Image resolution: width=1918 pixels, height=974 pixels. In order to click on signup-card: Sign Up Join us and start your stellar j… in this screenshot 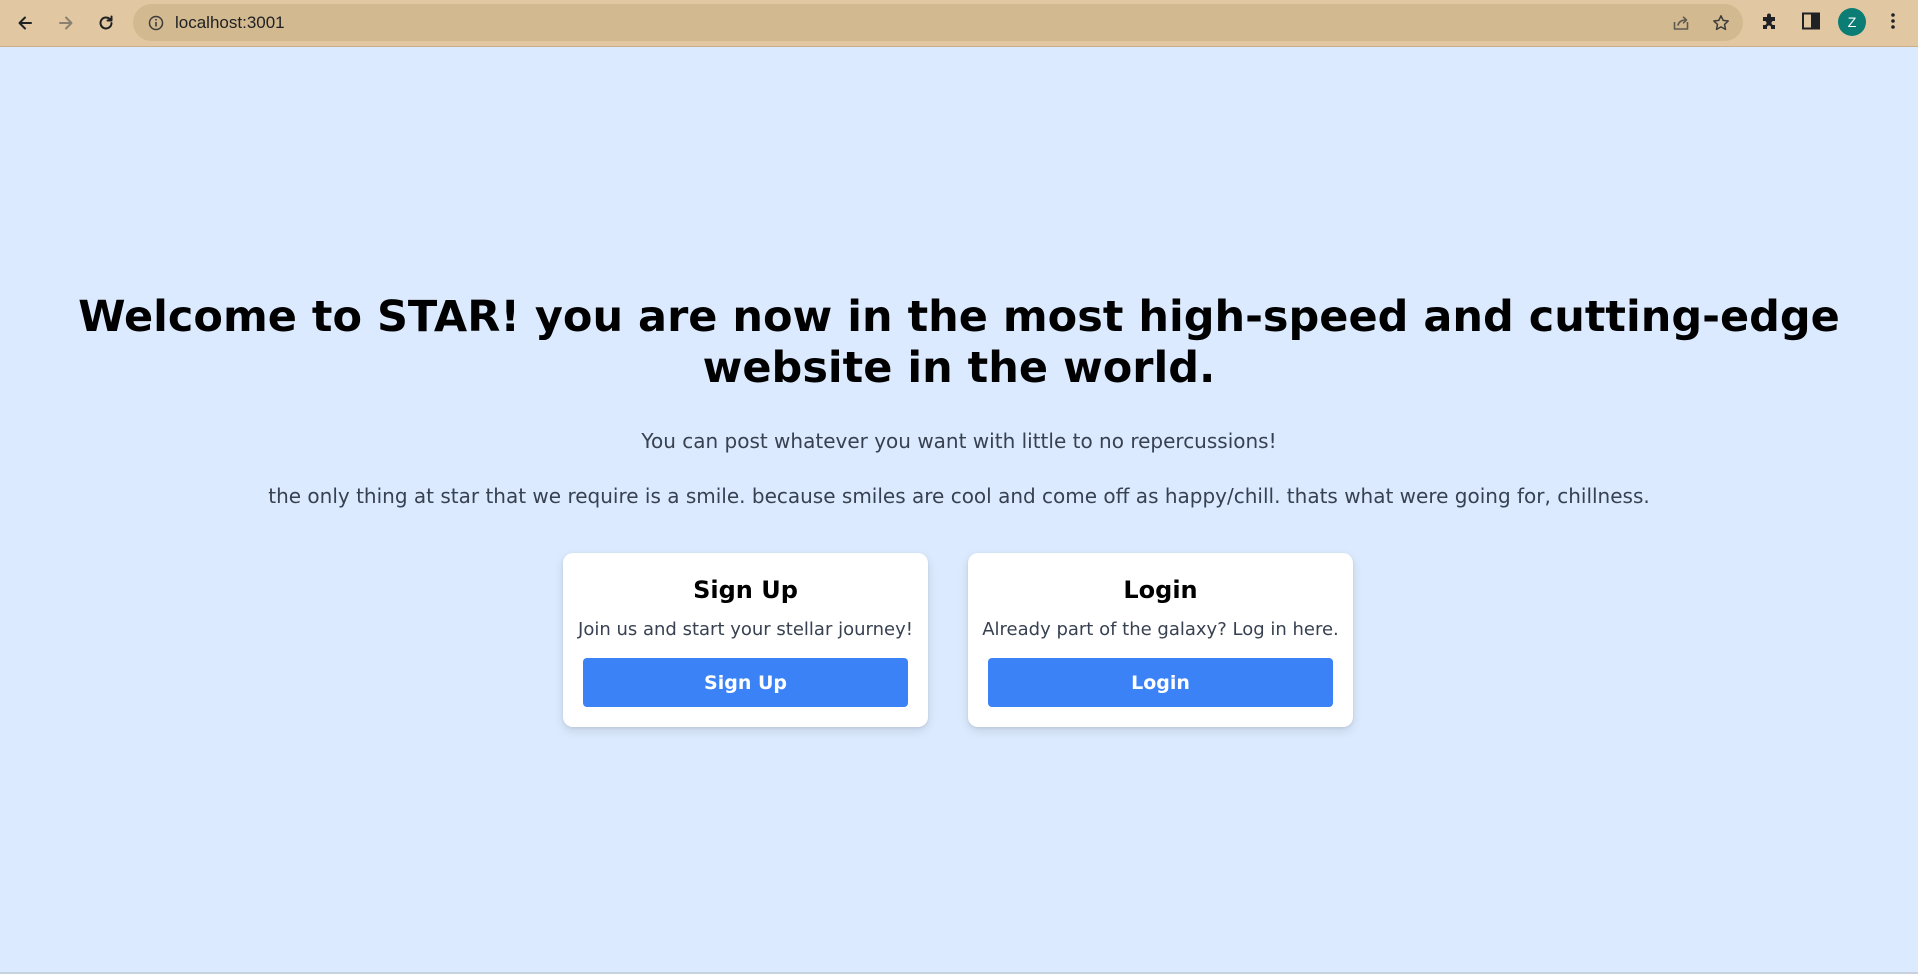, I will do `click(745, 640)`.